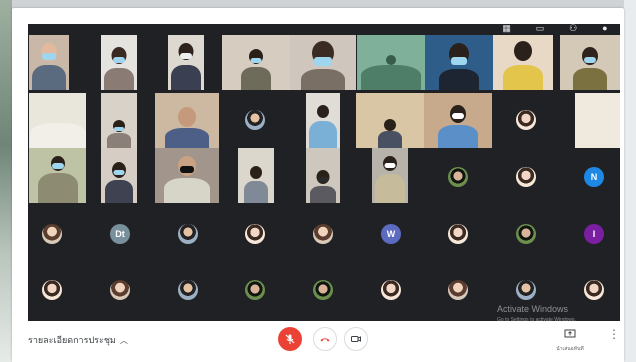 The image size is (636, 362). I want to click on present-now-button: นำเสนอทันที, so click(570, 339).